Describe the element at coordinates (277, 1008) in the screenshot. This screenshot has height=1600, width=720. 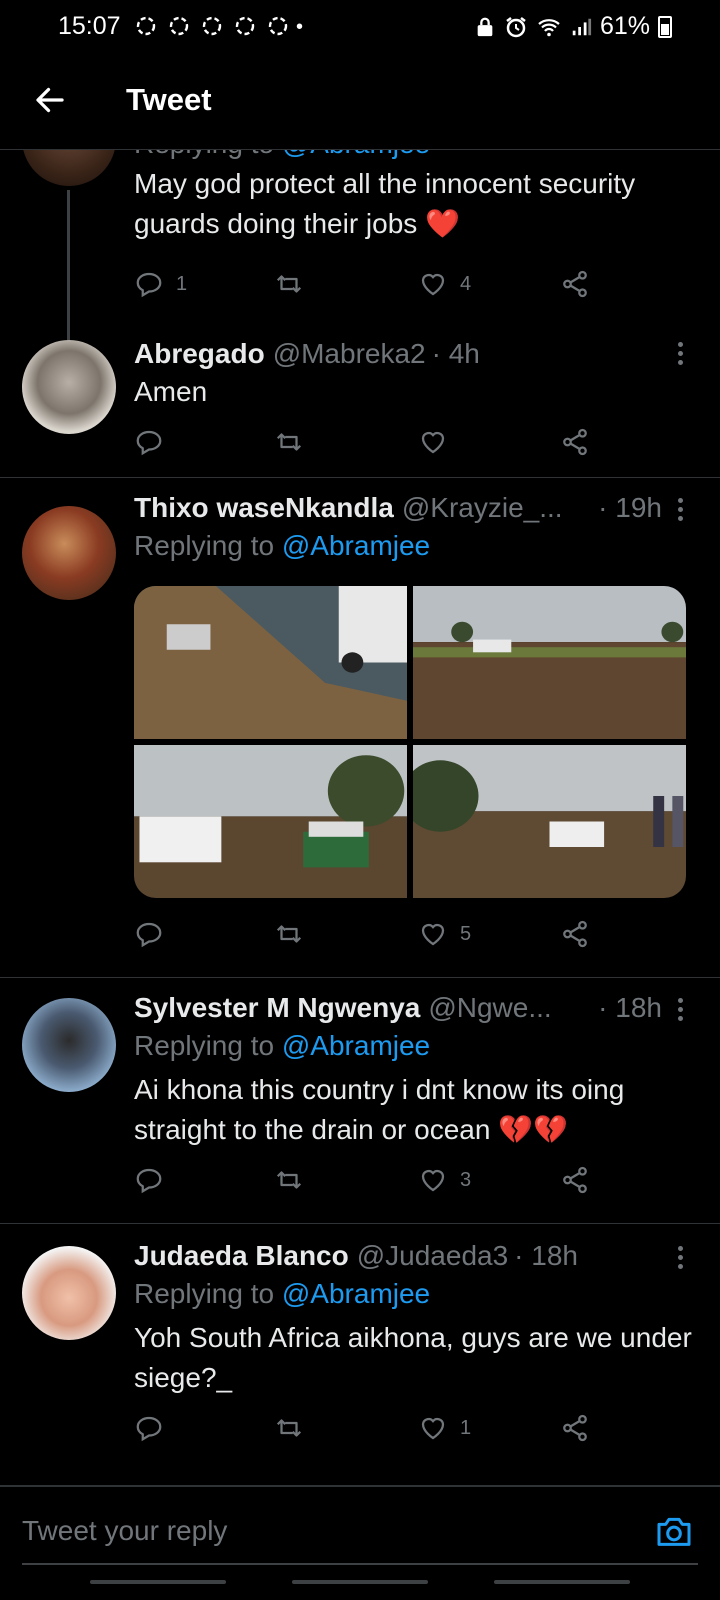
I see `display-name: Sylvester M Ngwenya` at that location.